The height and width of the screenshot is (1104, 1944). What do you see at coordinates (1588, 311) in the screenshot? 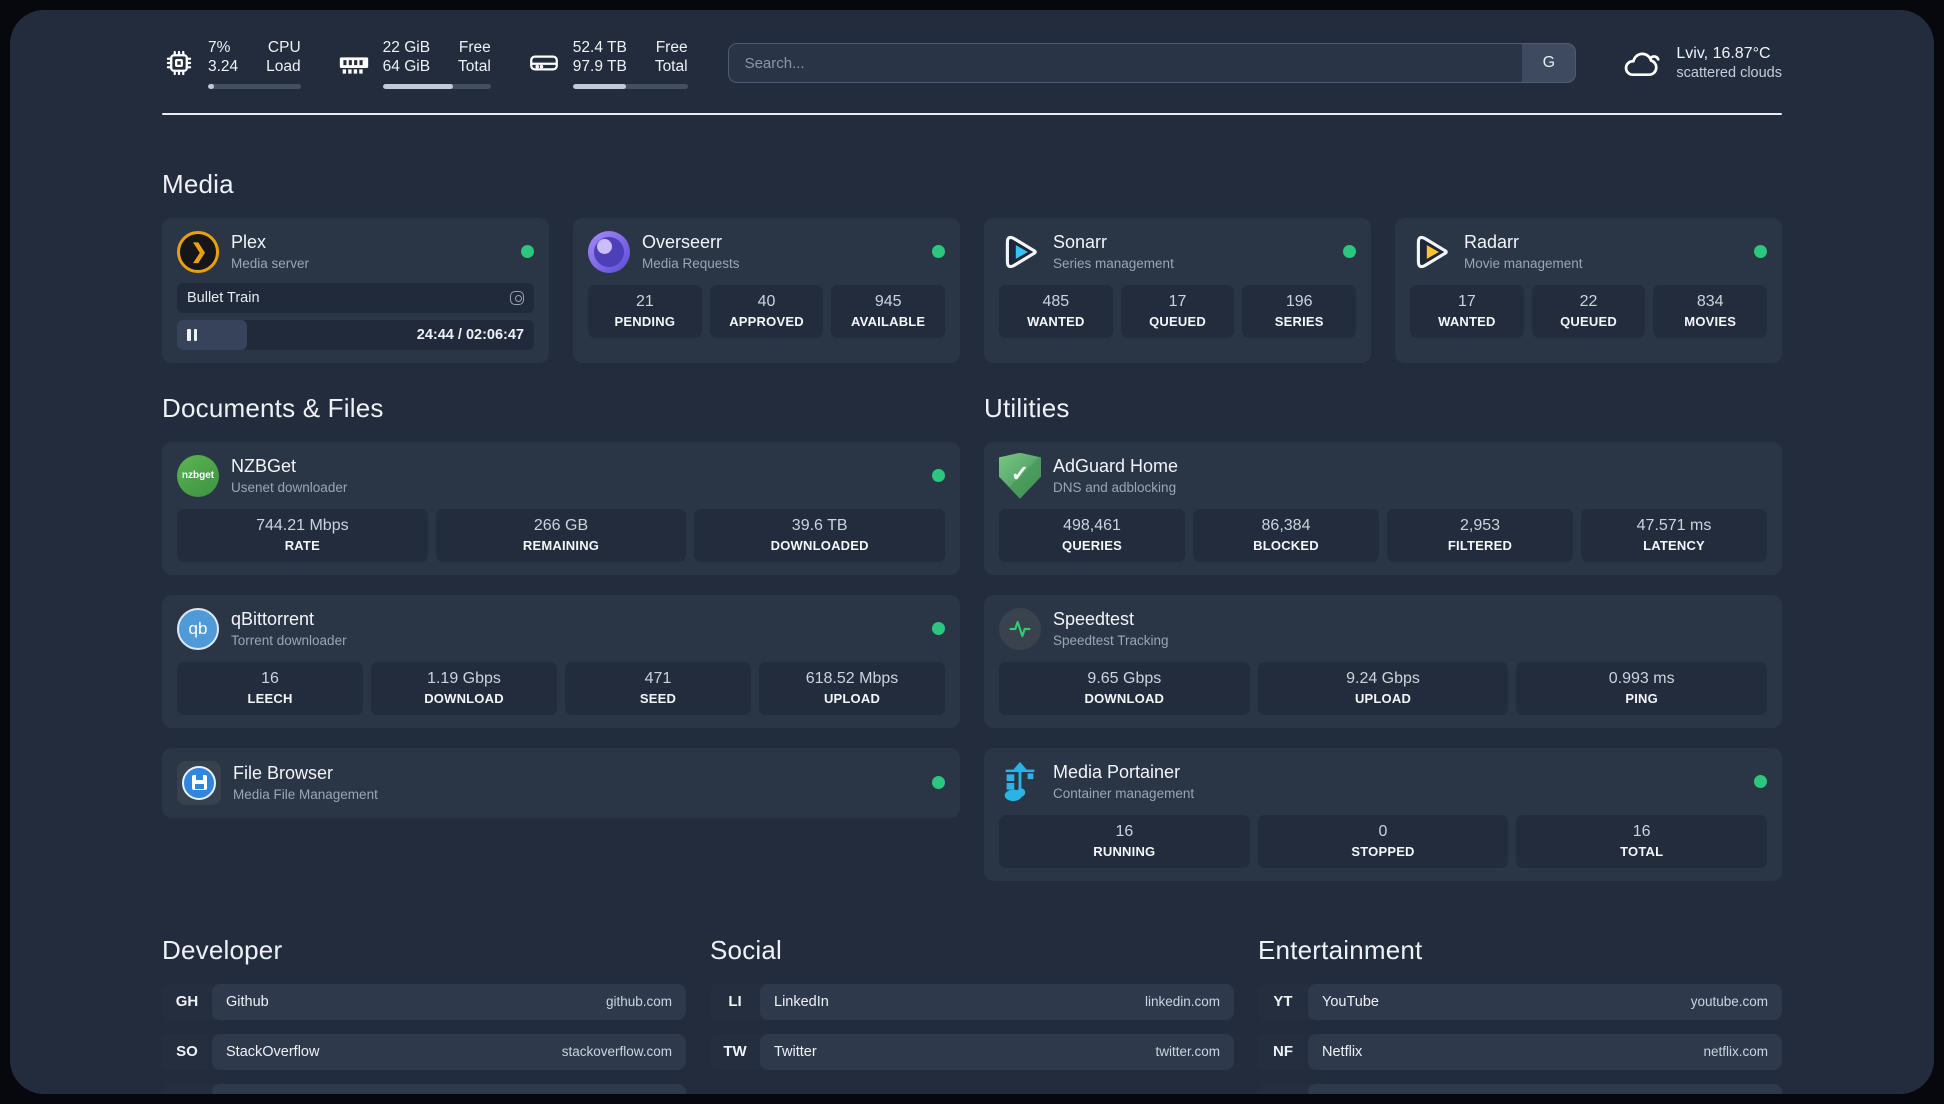
I see `stat-tile: 22 QUEUED` at bounding box center [1588, 311].